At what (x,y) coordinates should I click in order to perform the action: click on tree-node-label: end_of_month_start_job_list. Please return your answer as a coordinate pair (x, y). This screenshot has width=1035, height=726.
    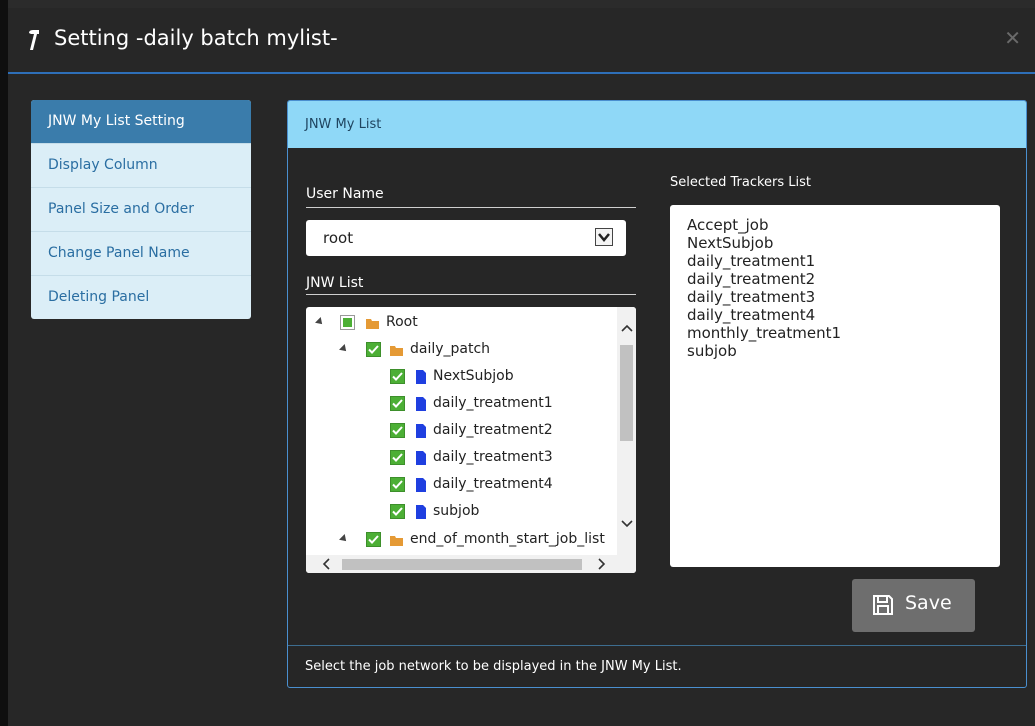
    Looking at the image, I should click on (507, 539).